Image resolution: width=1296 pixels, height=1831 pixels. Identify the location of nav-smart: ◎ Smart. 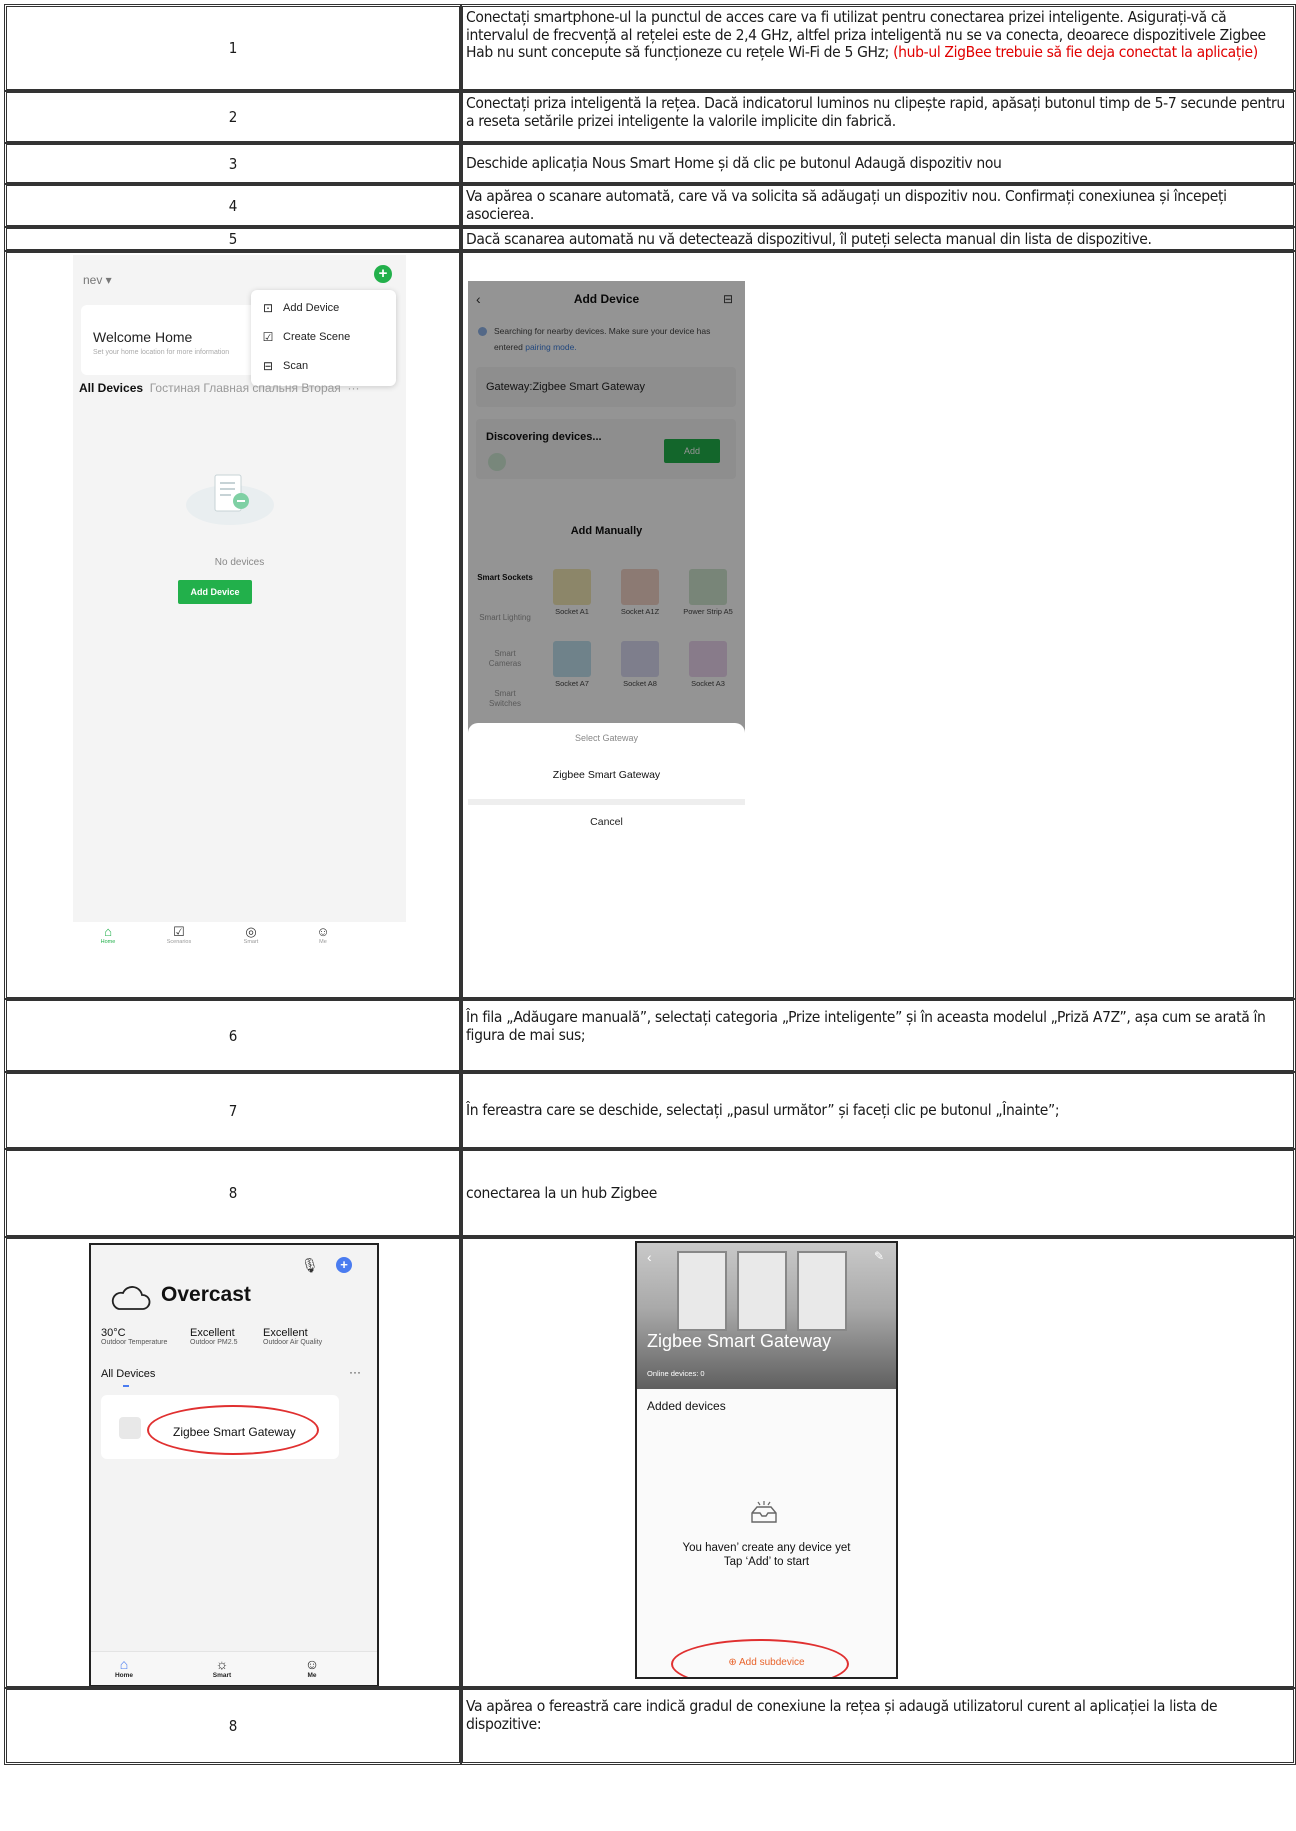
(251, 935).